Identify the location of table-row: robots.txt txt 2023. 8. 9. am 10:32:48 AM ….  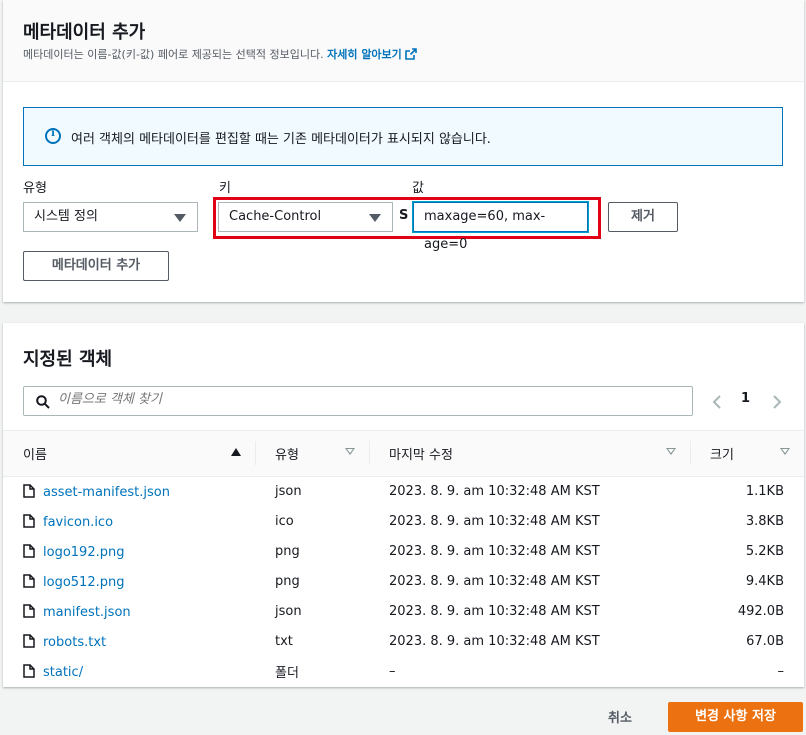
(403, 642).